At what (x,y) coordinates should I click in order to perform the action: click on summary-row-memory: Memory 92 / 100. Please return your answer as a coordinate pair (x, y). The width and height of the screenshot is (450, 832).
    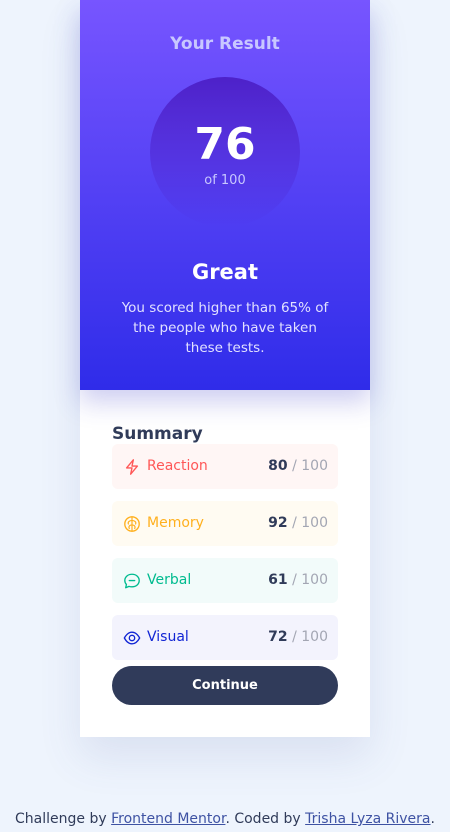
    Looking at the image, I should click on (225, 523).